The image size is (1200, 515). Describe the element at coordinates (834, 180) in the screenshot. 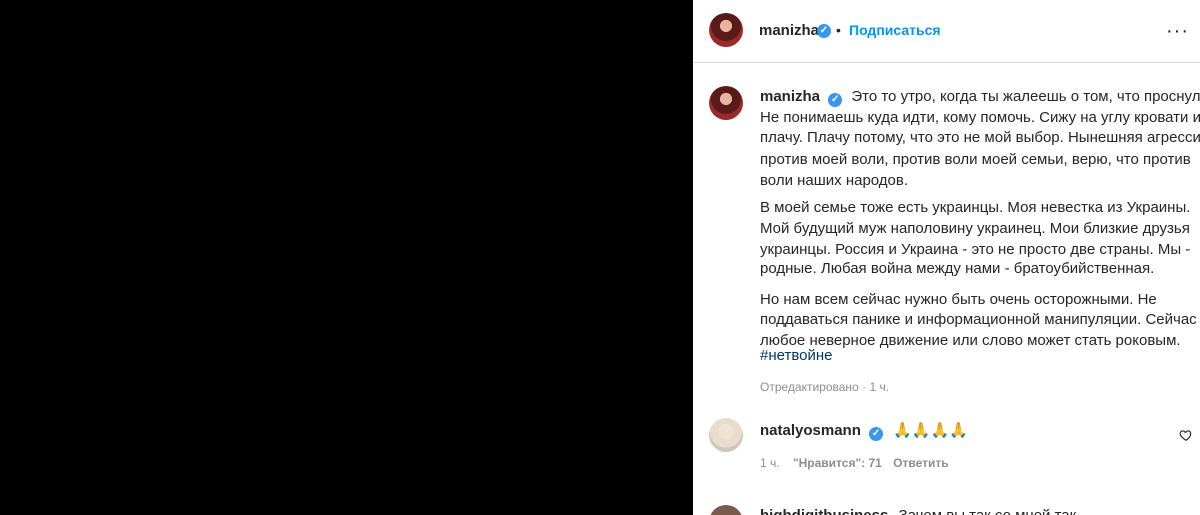

I see `caption-line: воли наших народов.` at that location.